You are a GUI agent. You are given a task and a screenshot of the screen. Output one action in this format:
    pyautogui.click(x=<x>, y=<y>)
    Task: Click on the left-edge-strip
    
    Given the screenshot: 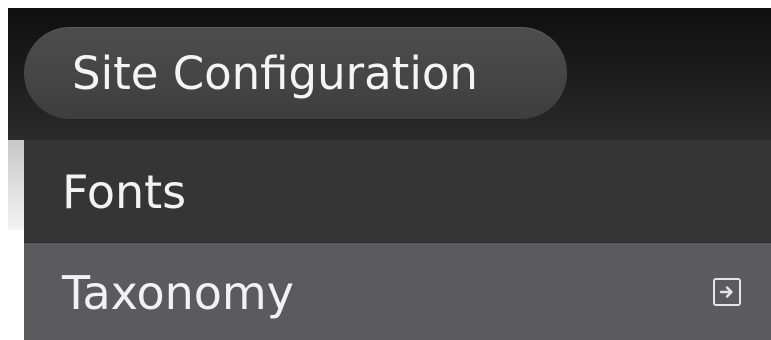 What is the action you would take?
    pyautogui.click(x=12, y=240)
    